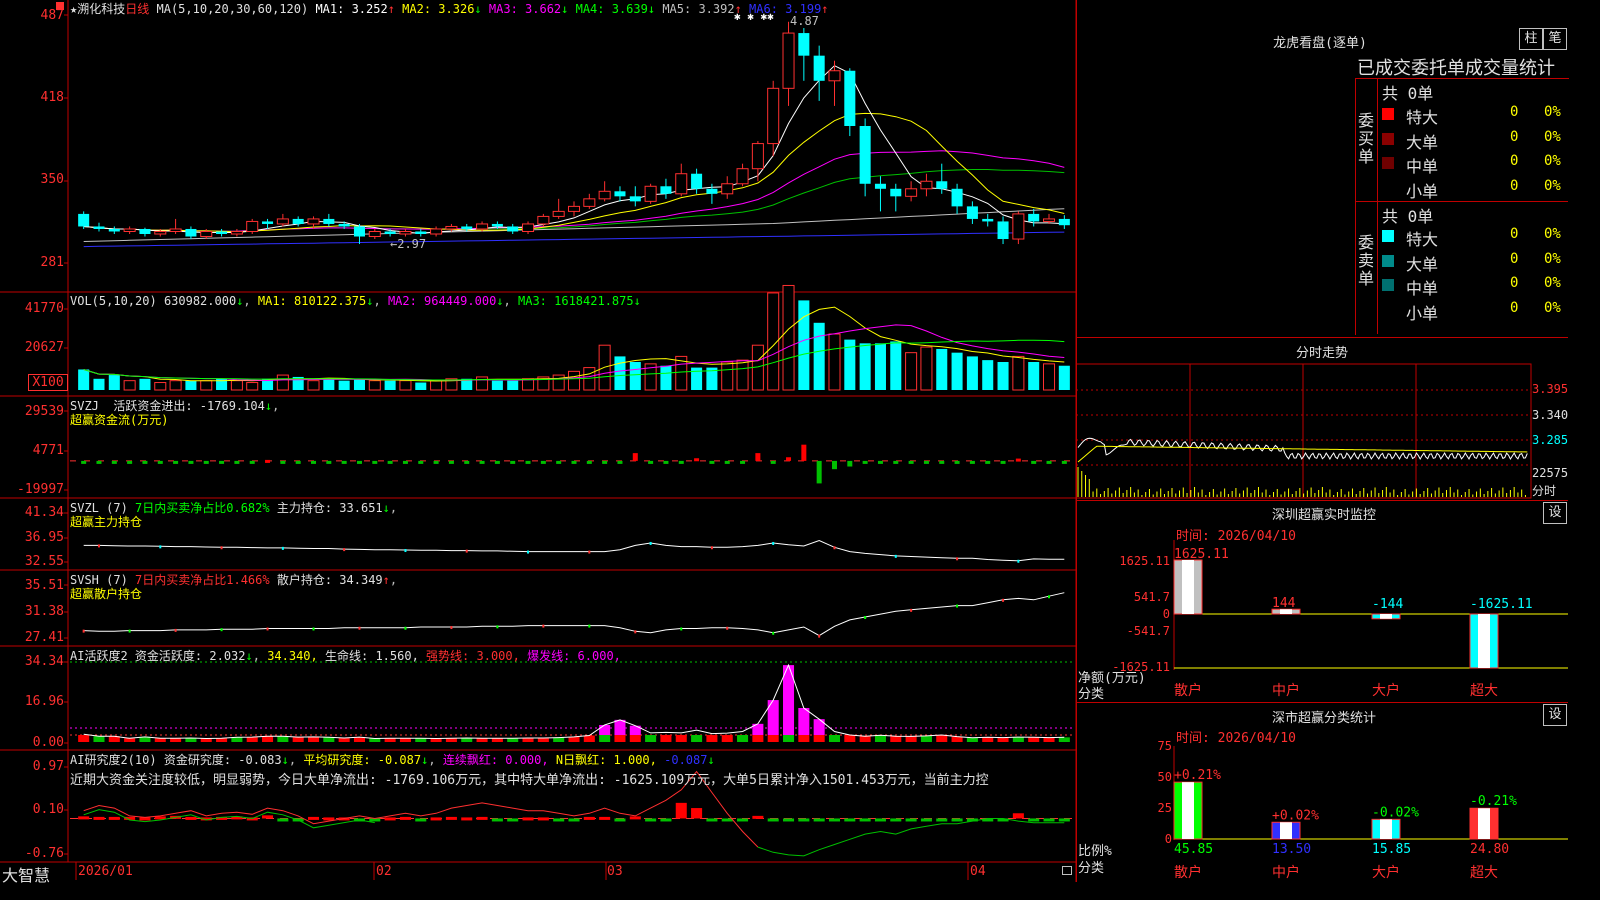 The width and height of the screenshot is (1600, 900). What do you see at coordinates (957, 559) in the screenshot?
I see `svzl-marker` at bounding box center [957, 559].